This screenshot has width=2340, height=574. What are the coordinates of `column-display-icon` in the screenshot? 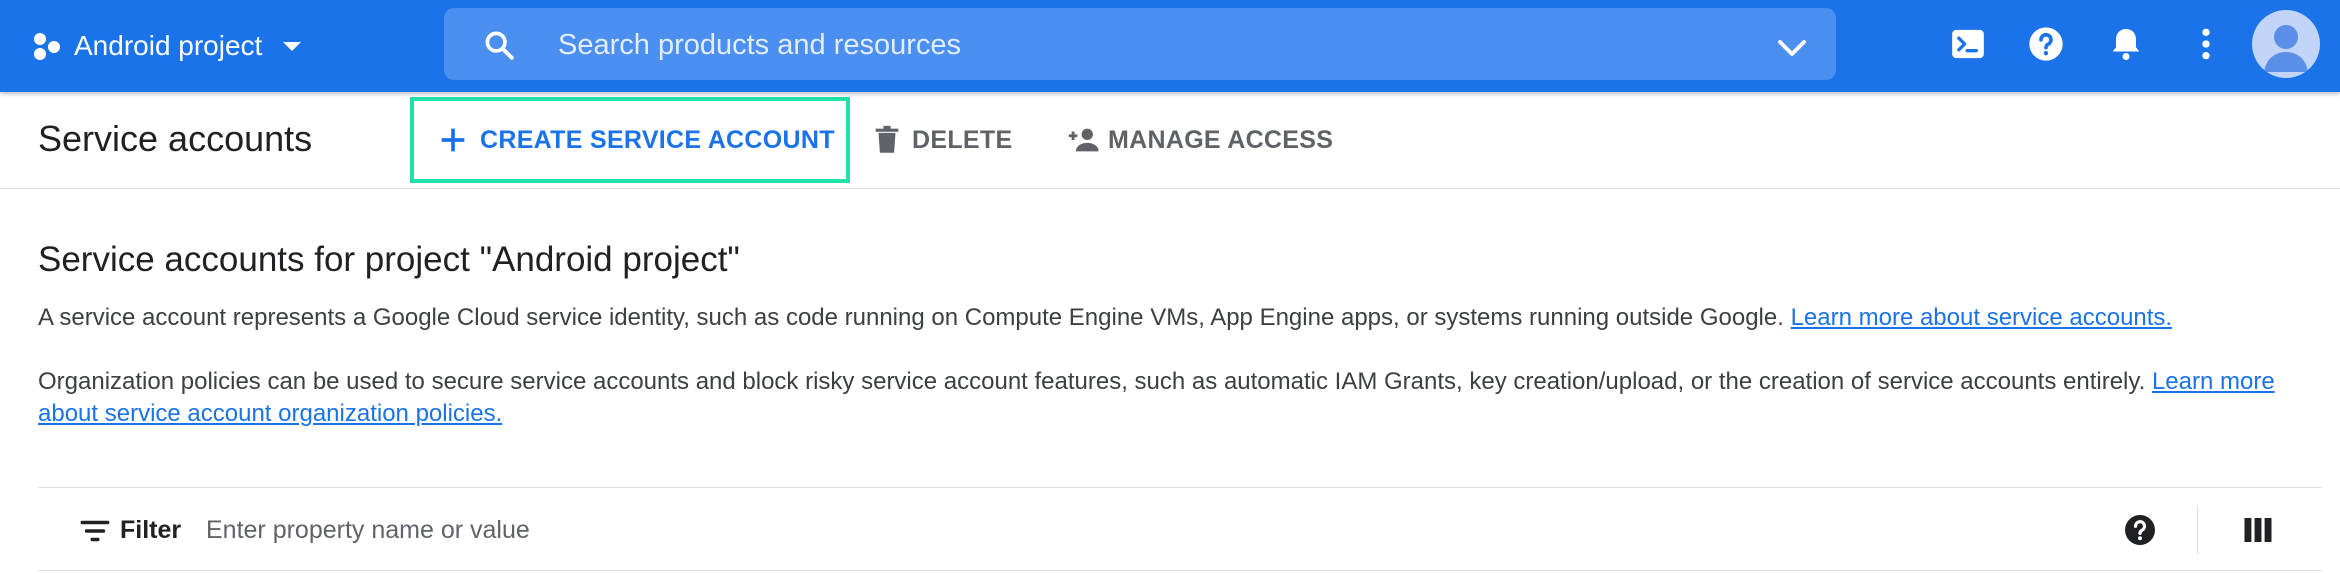 It's located at (2258, 530).